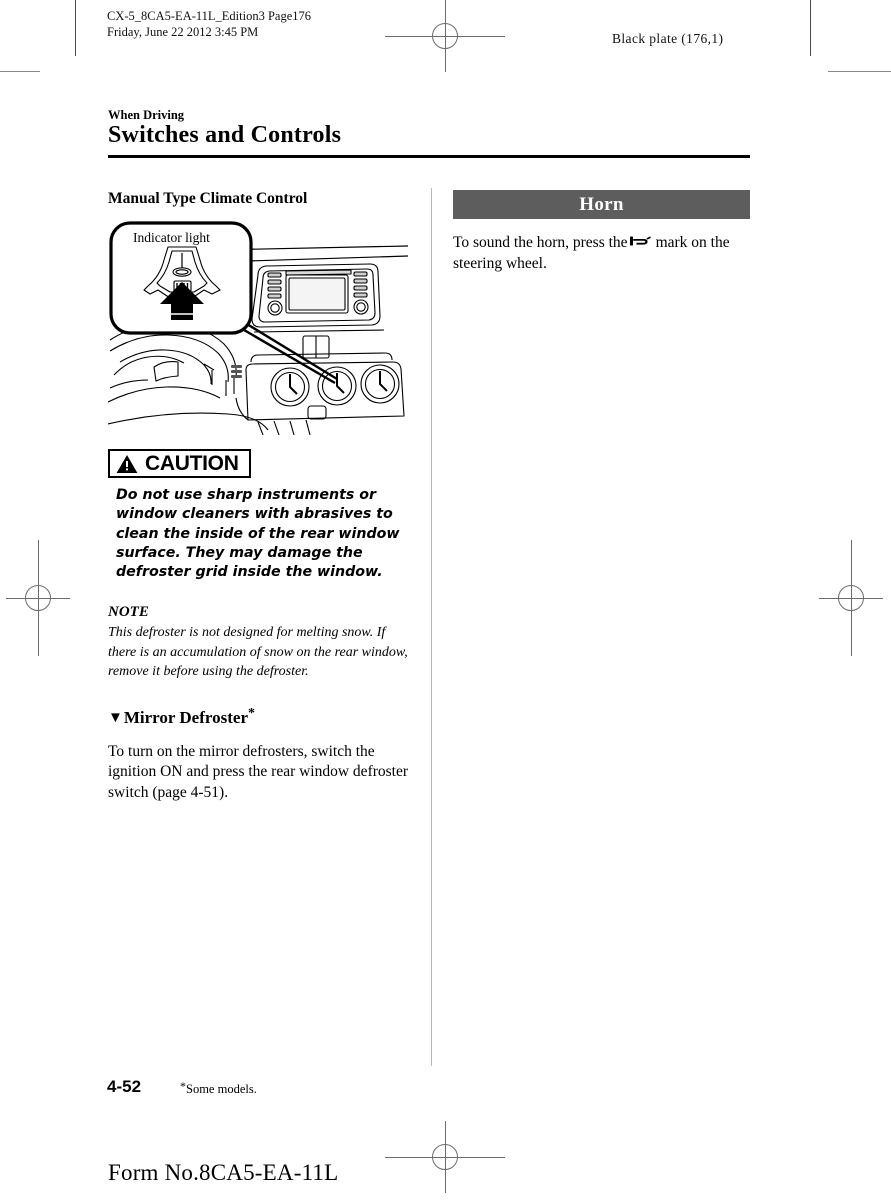 This screenshot has width=891, height=1200. Describe the element at coordinates (38, 598) in the screenshot. I see `registration-hline-left` at that location.